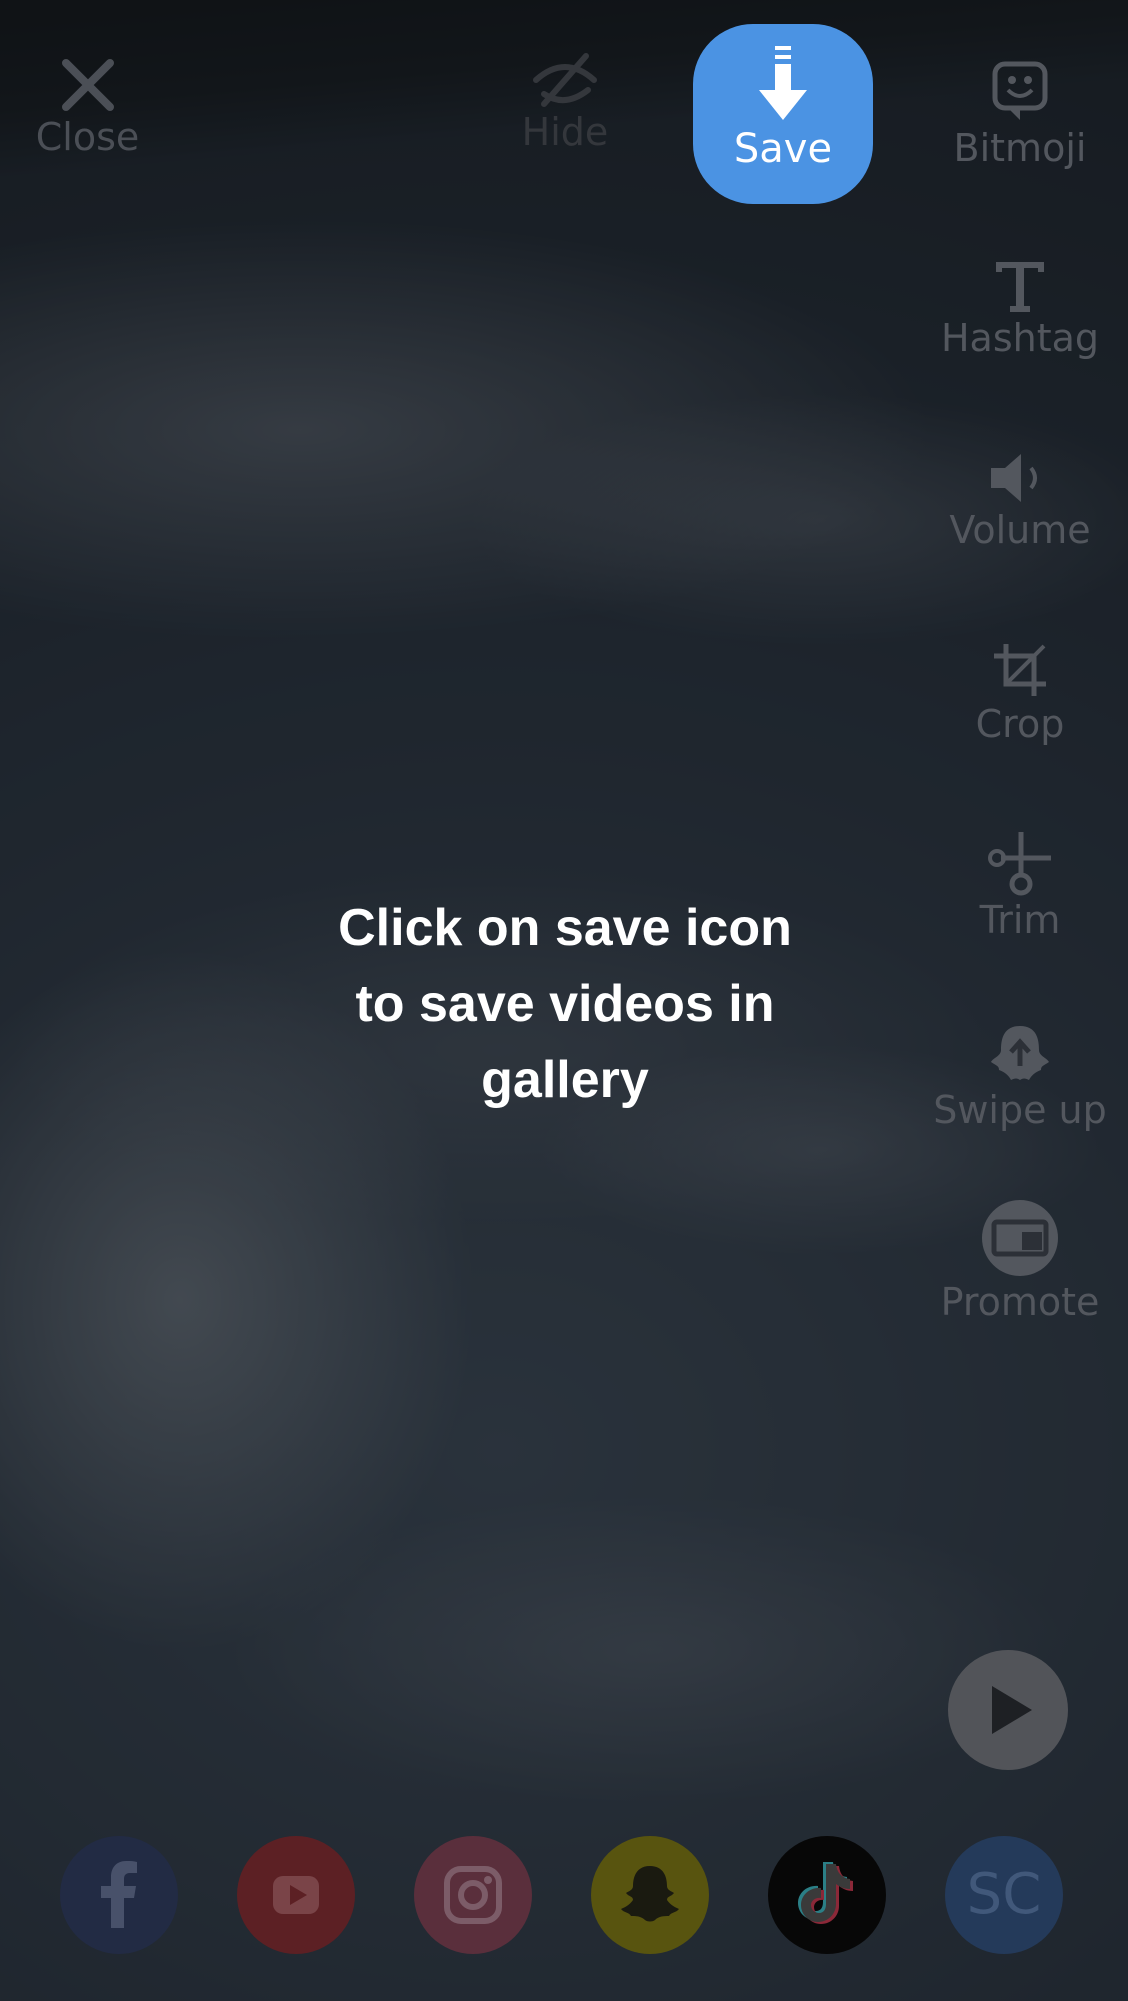 The height and width of the screenshot is (2001, 1128). I want to click on close-button: Close, so click(87, 107).